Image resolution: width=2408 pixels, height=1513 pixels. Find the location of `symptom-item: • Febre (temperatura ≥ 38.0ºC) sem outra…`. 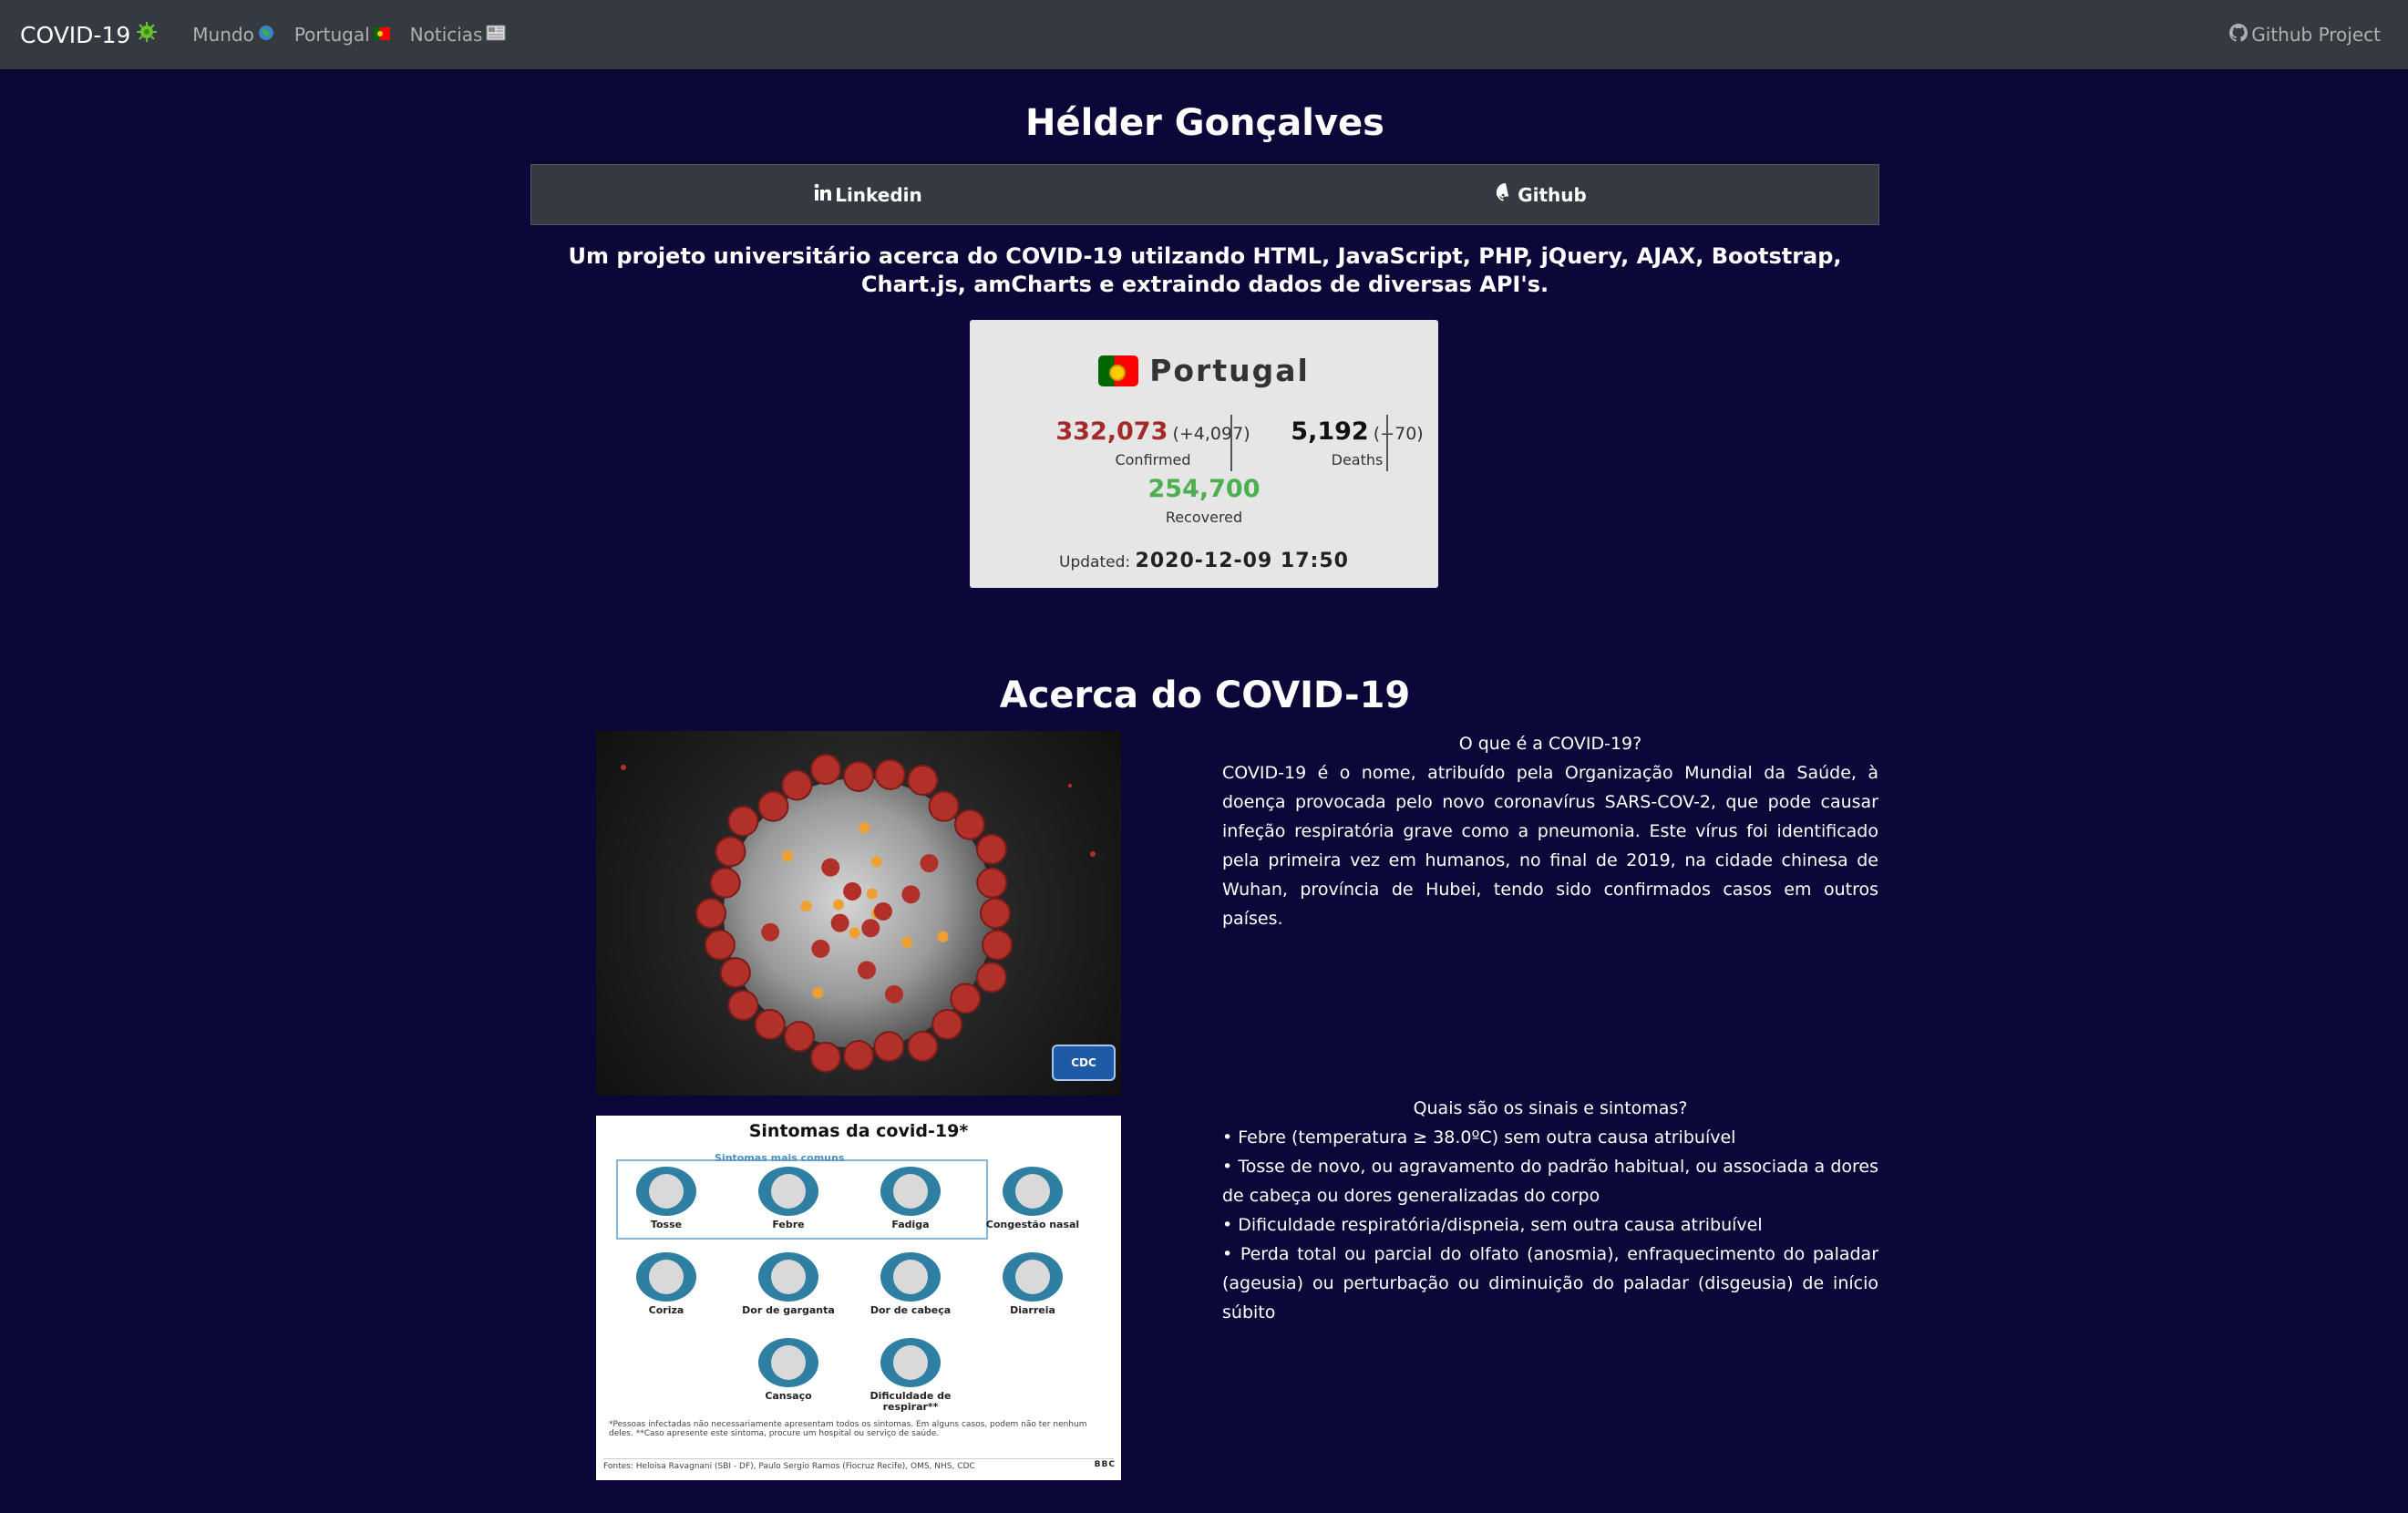

symptom-item: • Febre (temperatura ≥ 38.0ºC) sem outra… is located at coordinates (1479, 1137).